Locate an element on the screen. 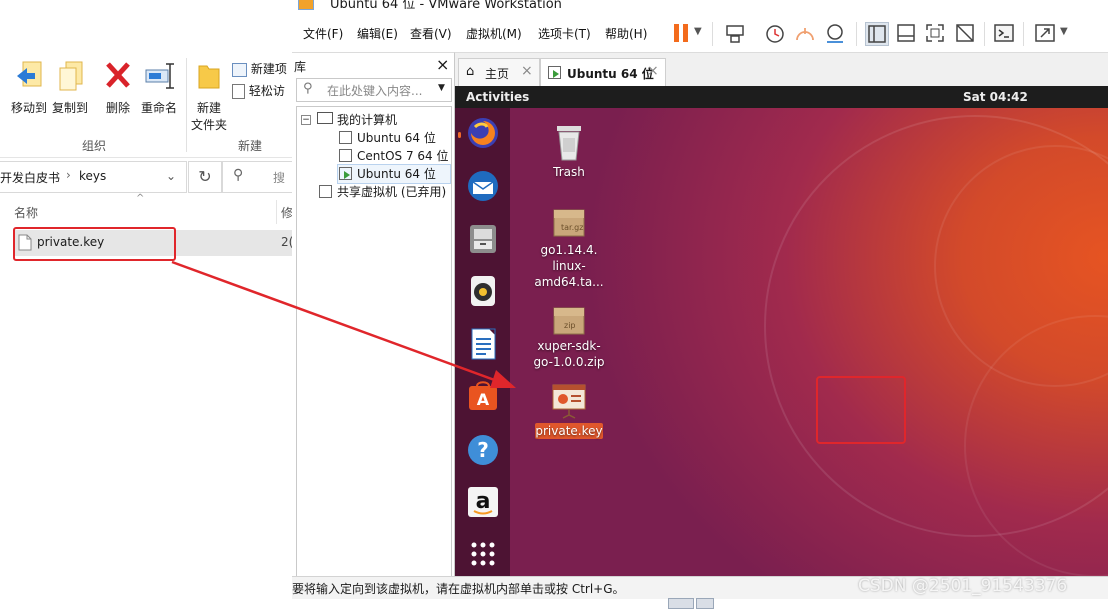 Image resolution: width=1108 pixels, height=609 pixels. archive-badge-zip: zip is located at coordinates (570, 325).